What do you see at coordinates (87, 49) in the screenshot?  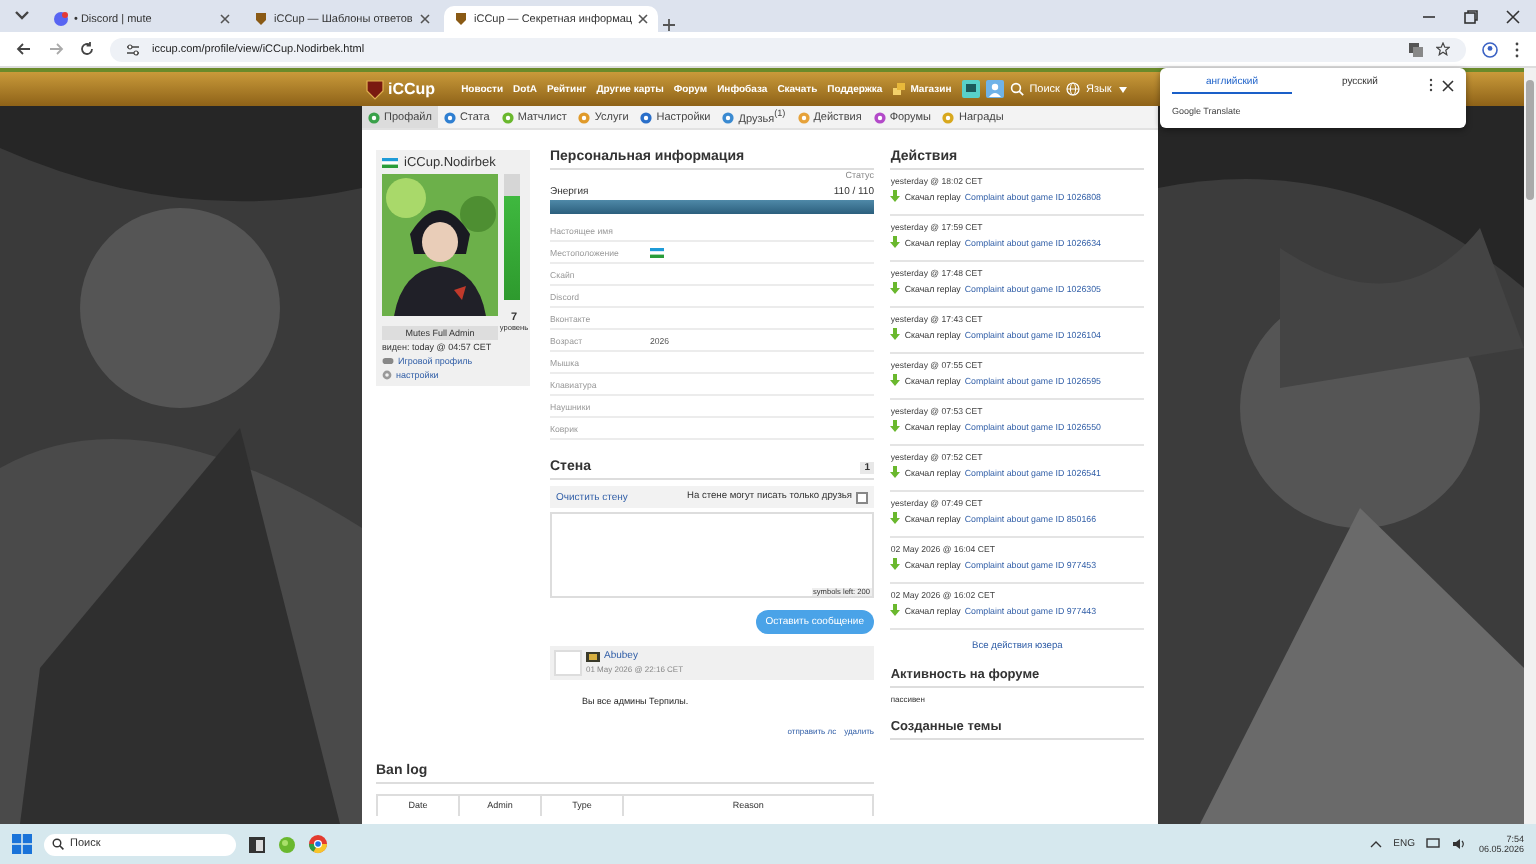 I see `reload-icon` at bounding box center [87, 49].